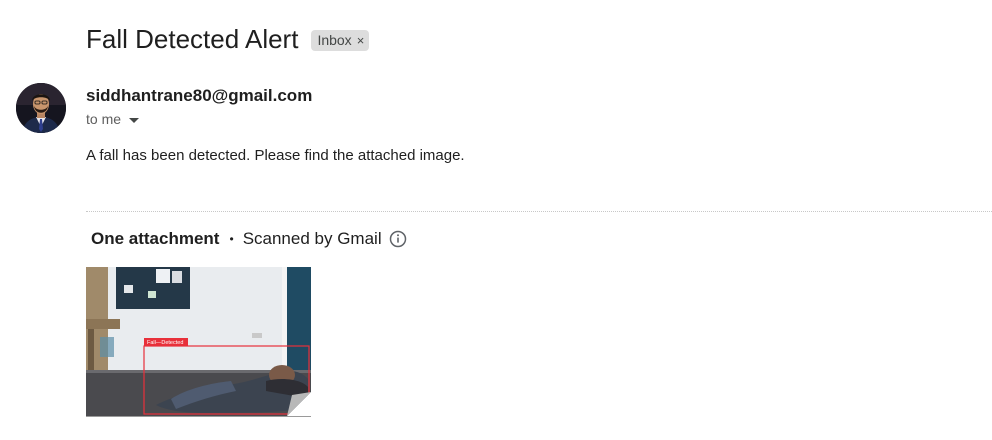 This screenshot has height=440, width=992. What do you see at coordinates (398, 239) in the screenshot?
I see `info-icon` at bounding box center [398, 239].